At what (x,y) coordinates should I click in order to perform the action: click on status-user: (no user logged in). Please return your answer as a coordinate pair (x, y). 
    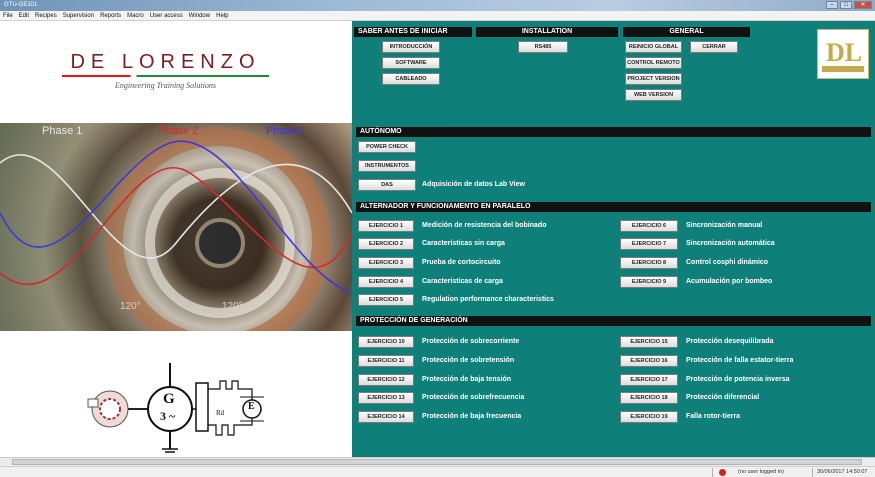
    Looking at the image, I should click on (761, 472).